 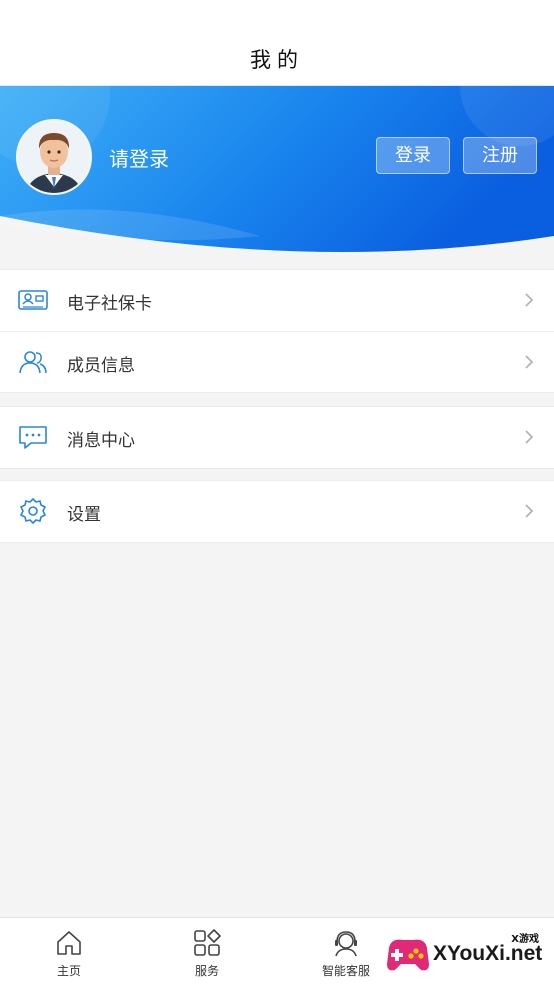 What do you see at coordinates (277, 300) in the screenshot?
I see `menu-item-social-security-card: 电子社保卡` at bounding box center [277, 300].